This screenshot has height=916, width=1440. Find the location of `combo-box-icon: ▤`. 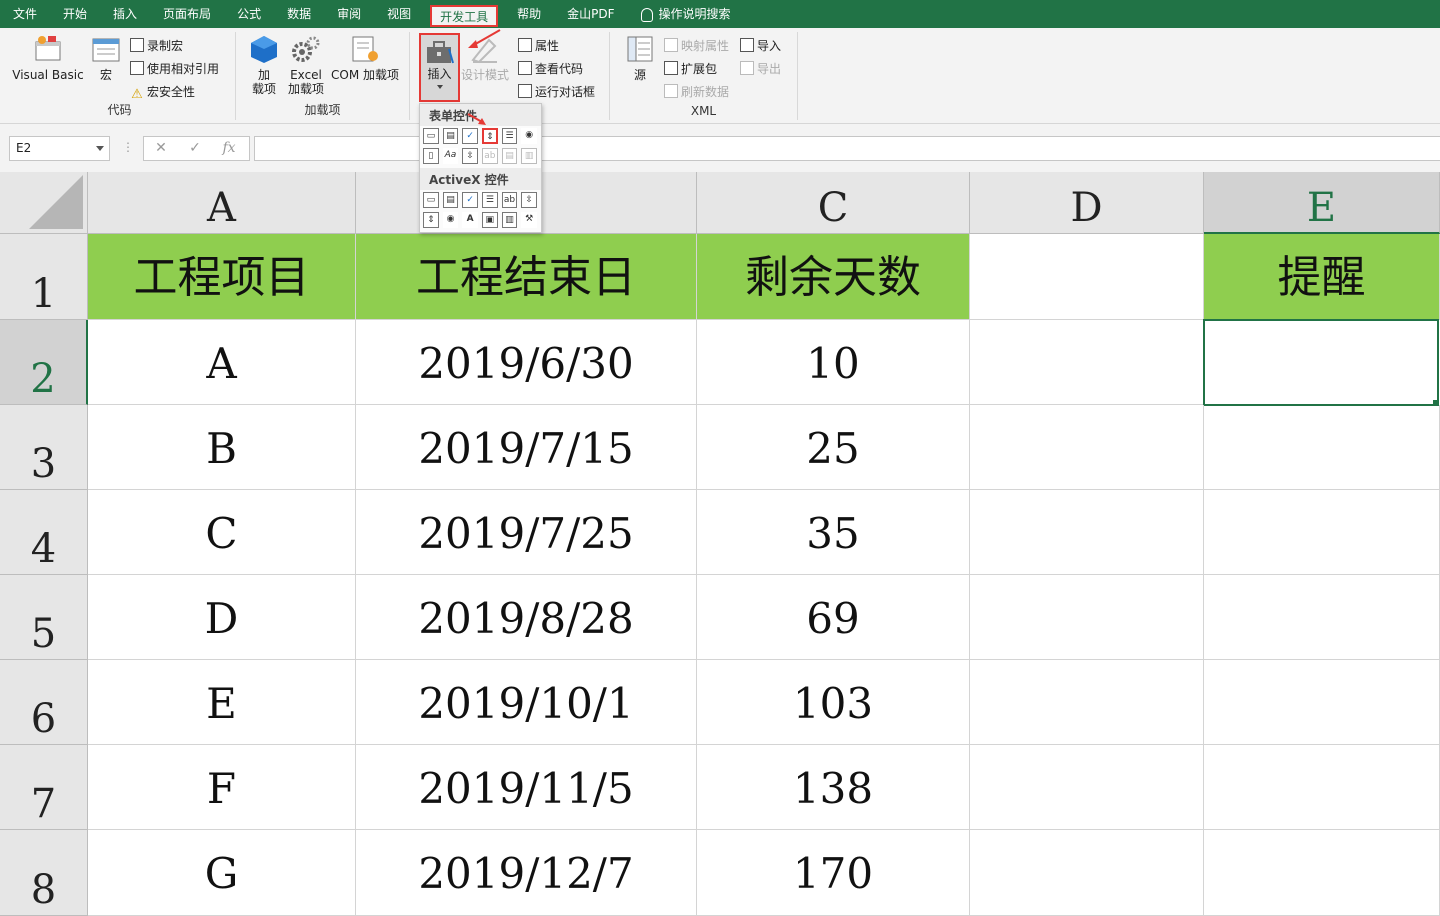

combo-box-icon: ▤ is located at coordinates (450, 136).